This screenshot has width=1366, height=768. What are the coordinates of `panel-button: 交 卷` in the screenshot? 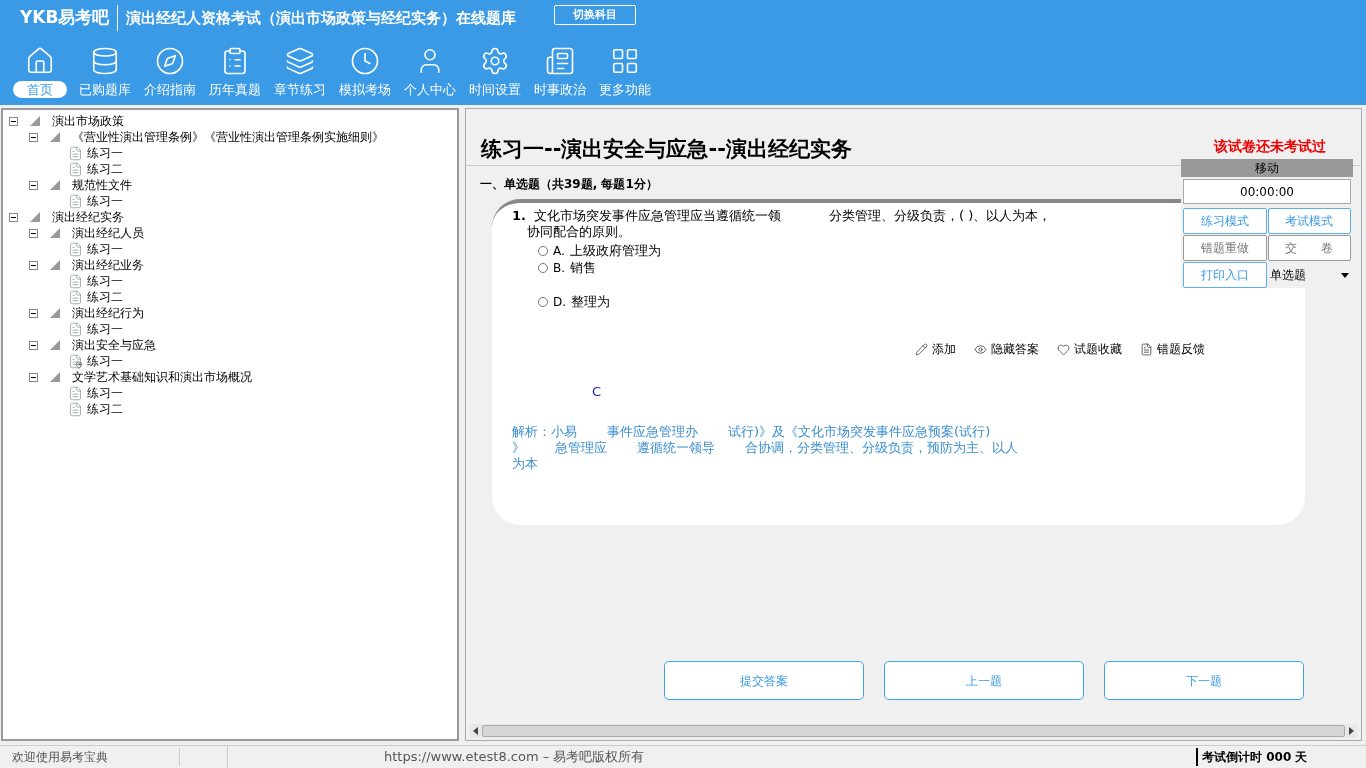 It's located at (1309, 248).